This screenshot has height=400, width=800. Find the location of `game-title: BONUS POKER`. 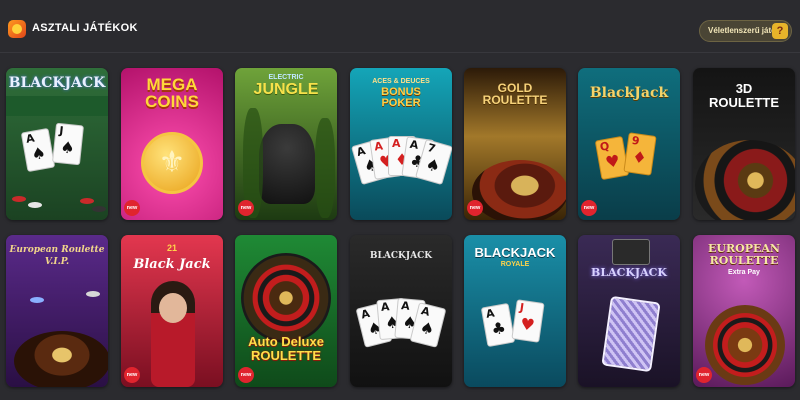

game-title: BONUS POKER is located at coordinates (401, 97).